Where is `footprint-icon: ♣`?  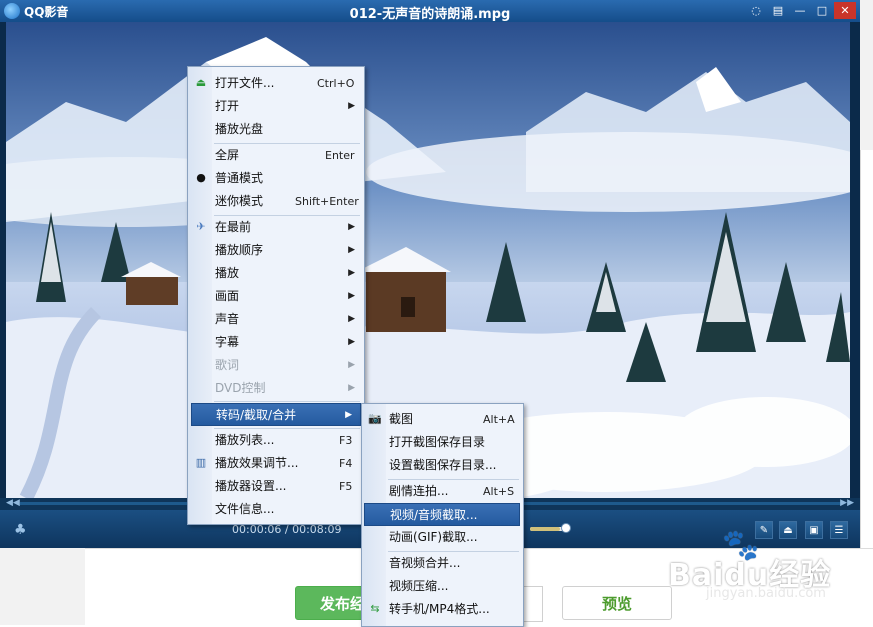 footprint-icon: ♣ is located at coordinates (20, 530).